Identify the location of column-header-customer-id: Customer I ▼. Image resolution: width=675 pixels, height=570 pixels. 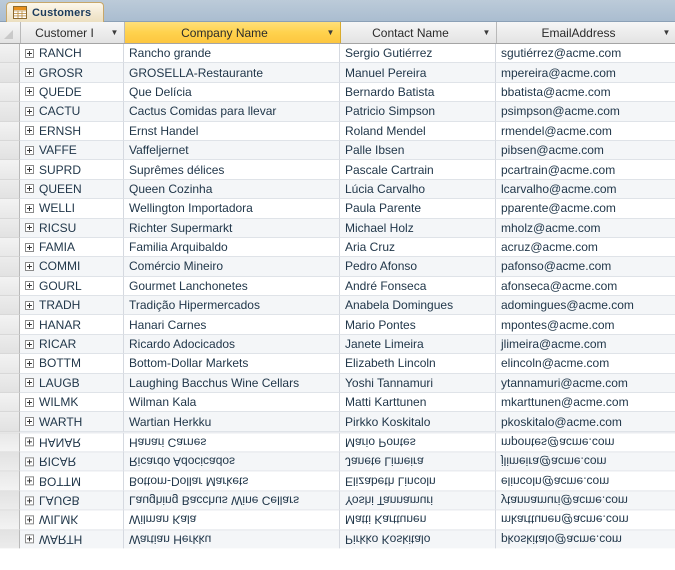
(73, 32).